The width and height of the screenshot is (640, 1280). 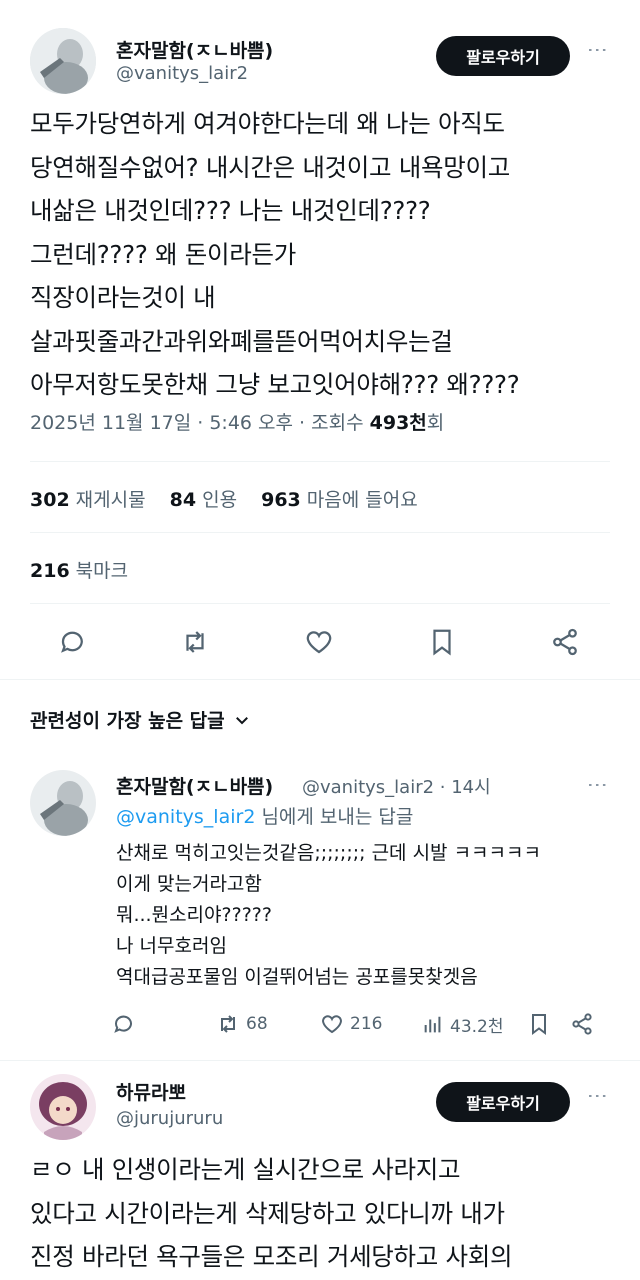 What do you see at coordinates (63, 61) in the screenshot?
I see `author-avatar` at bounding box center [63, 61].